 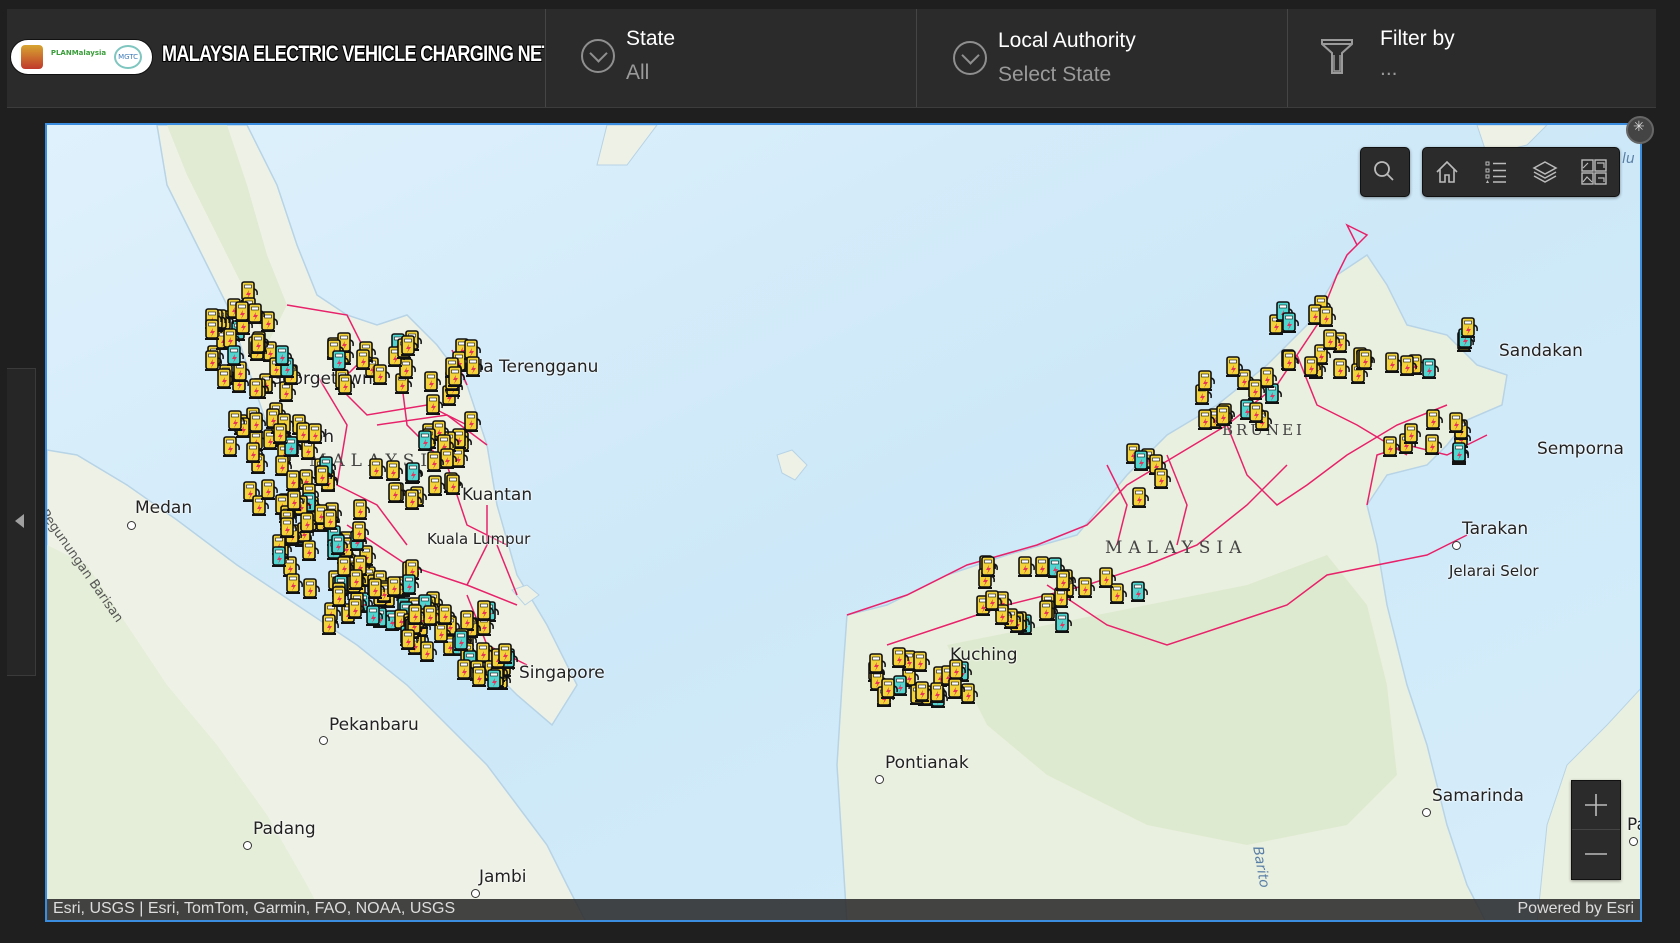 What do you see at coordinates (746, 58) in the screenshot?
I see `state-selector: State All` at bounding box center [746, 58].